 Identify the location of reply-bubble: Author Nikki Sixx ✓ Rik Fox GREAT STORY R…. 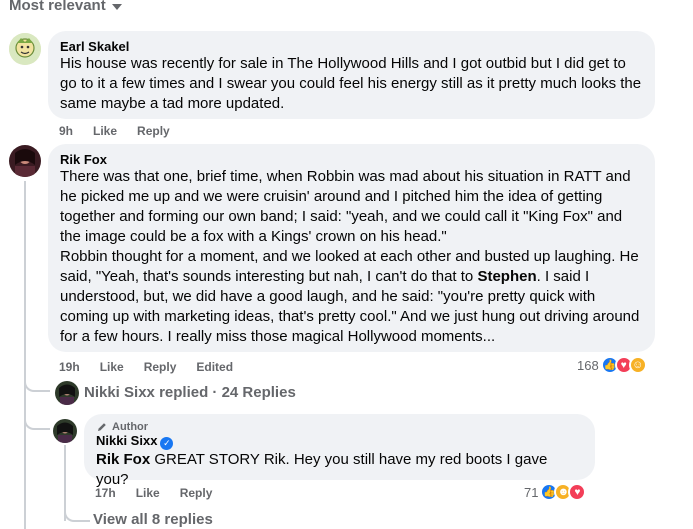
(339, 451).